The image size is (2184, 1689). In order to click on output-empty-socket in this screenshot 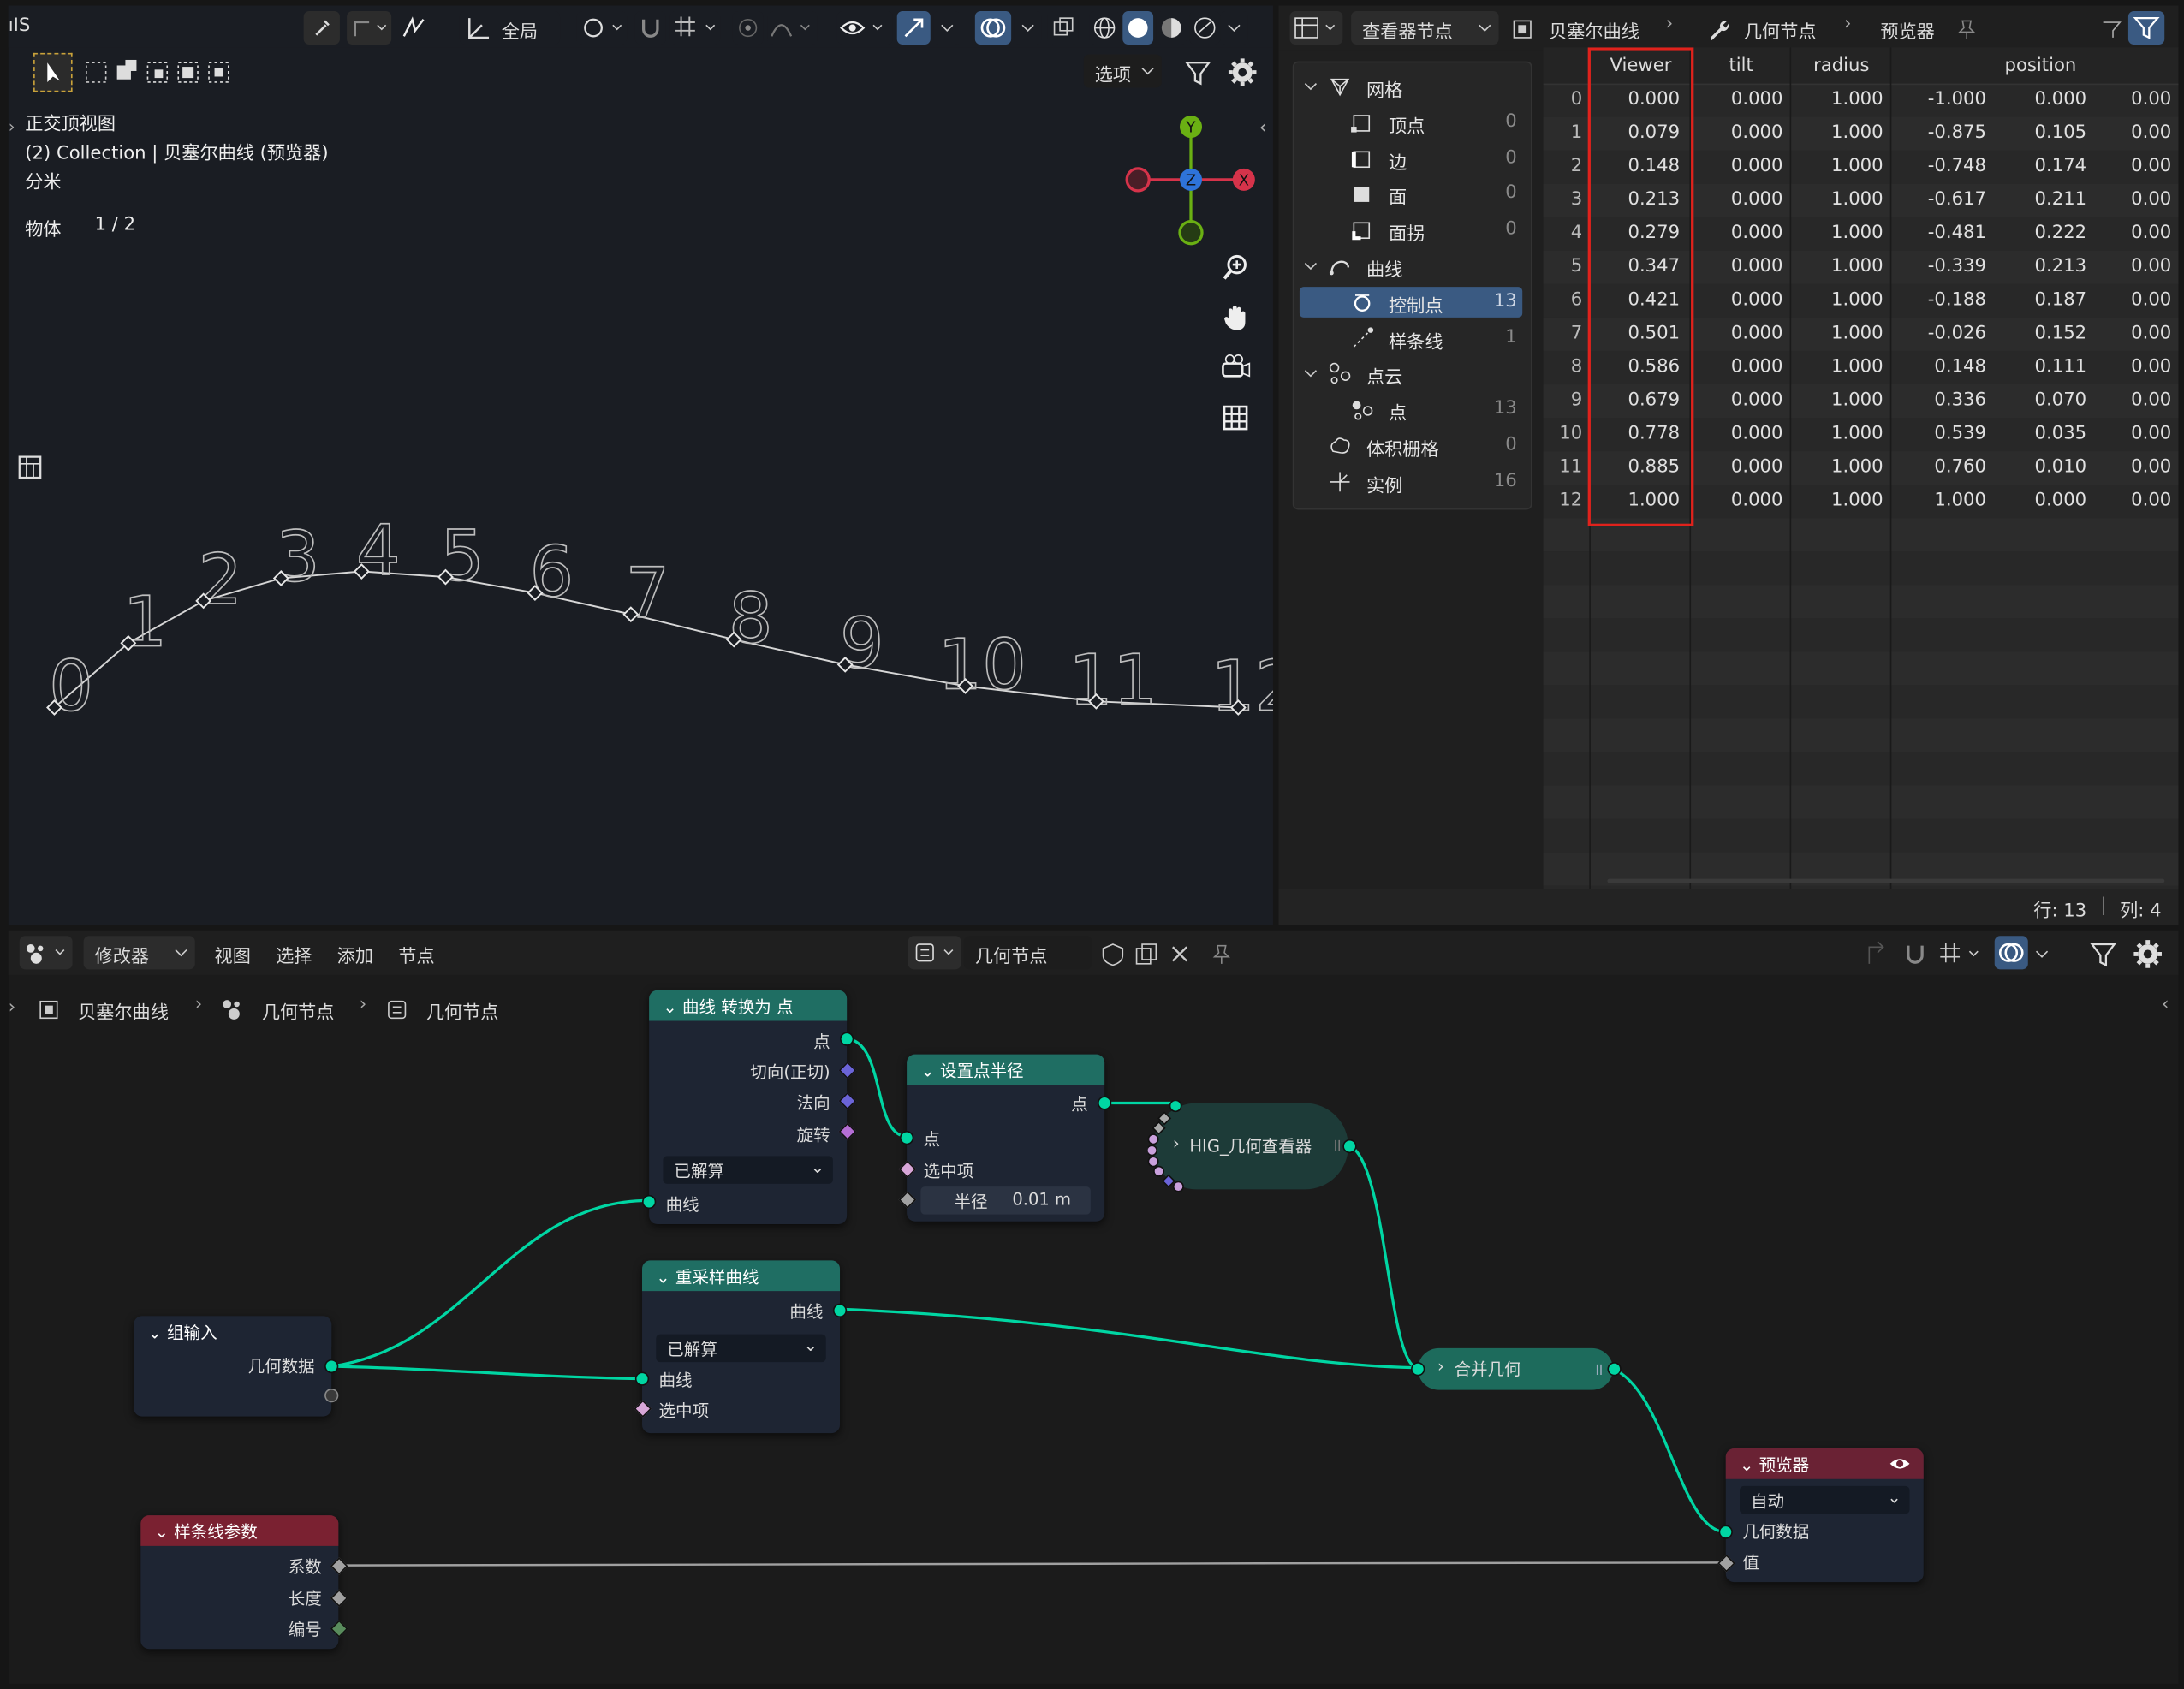, I will do `click(332, 1396)`.